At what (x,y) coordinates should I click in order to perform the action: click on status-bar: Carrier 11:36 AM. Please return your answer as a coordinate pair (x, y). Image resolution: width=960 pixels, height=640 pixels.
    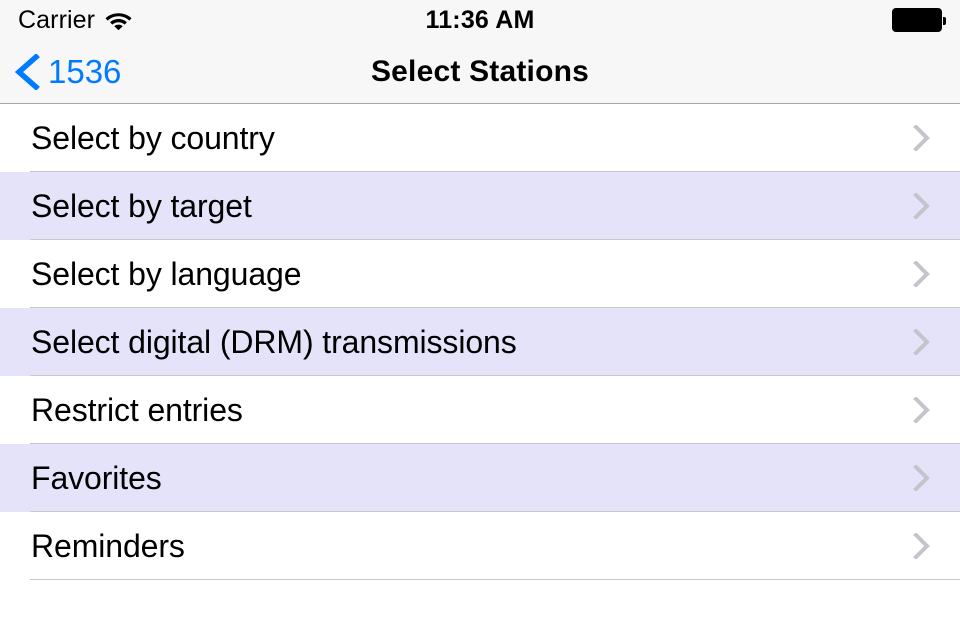
    Looking at the image, I should click on (480, 20).